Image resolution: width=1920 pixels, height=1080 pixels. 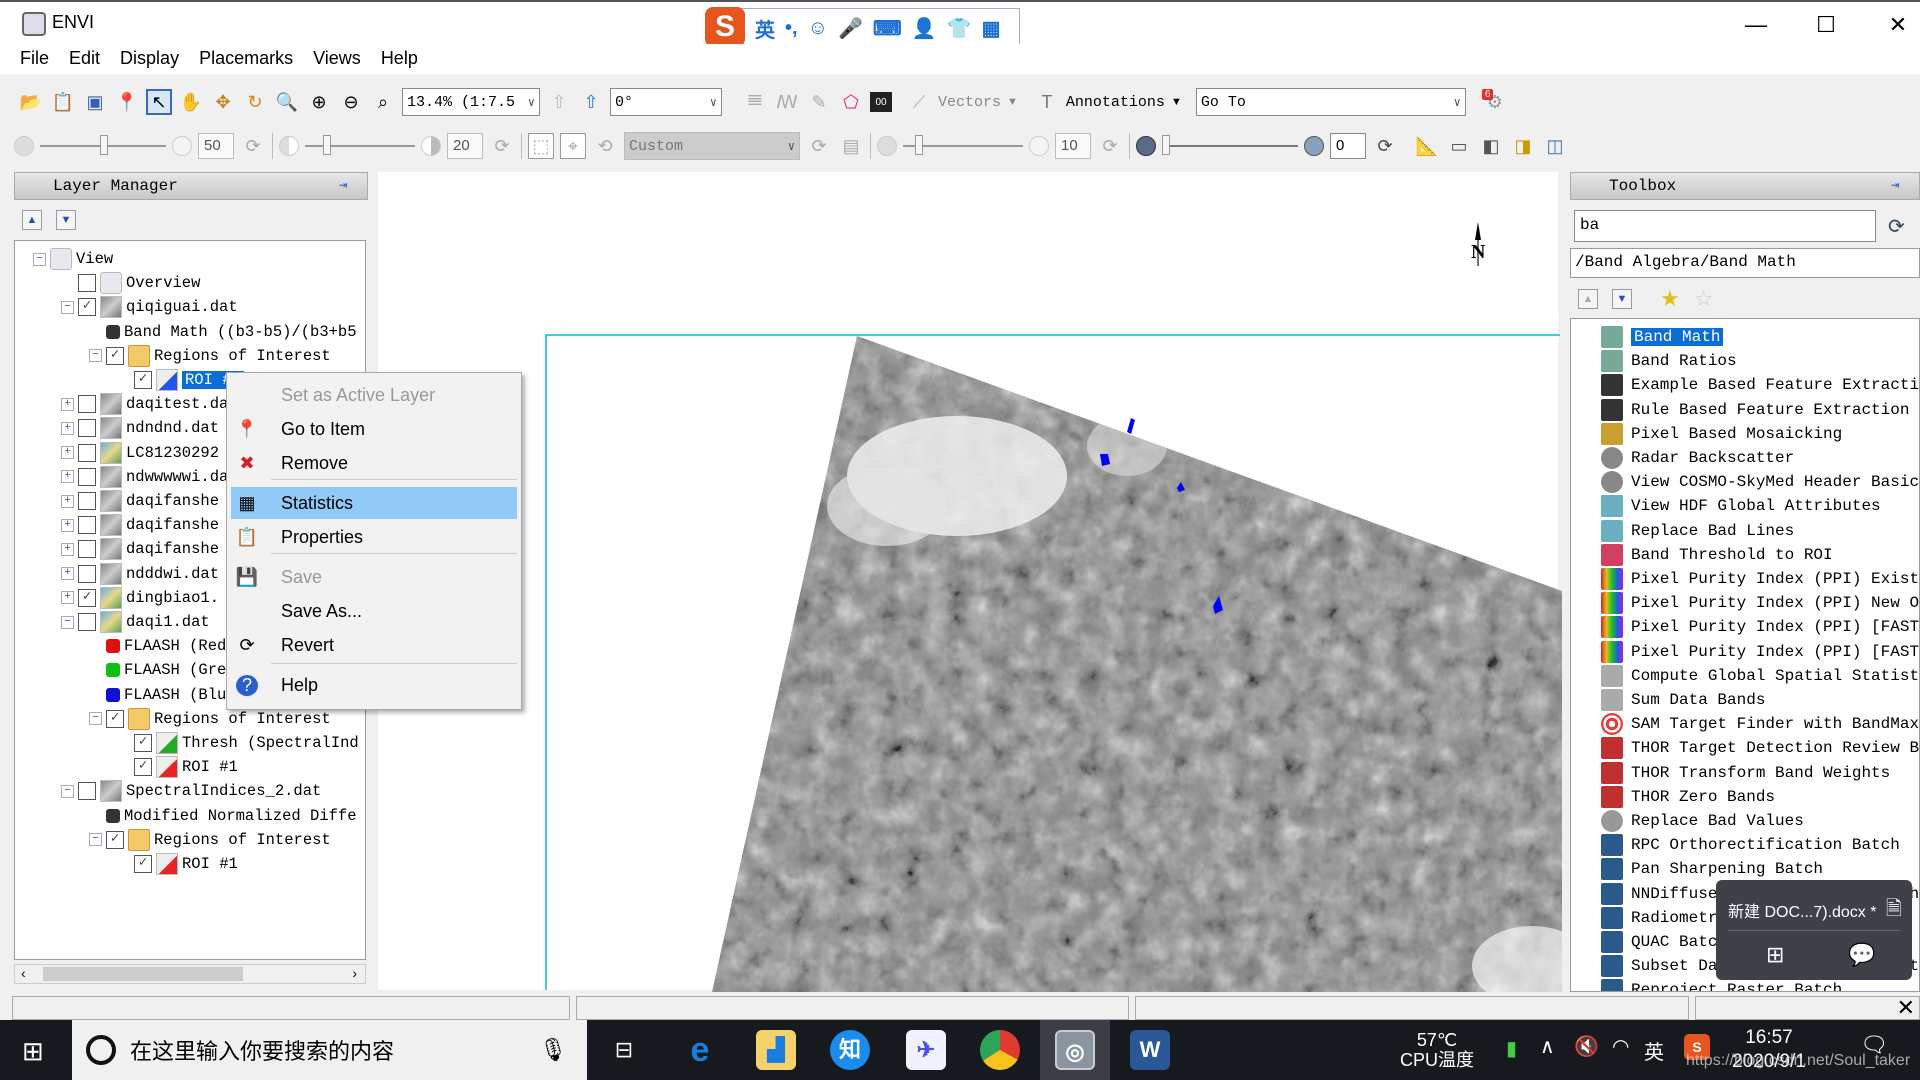 I want to click on scroll-right-icon: ›, so click(x=354, y=973).